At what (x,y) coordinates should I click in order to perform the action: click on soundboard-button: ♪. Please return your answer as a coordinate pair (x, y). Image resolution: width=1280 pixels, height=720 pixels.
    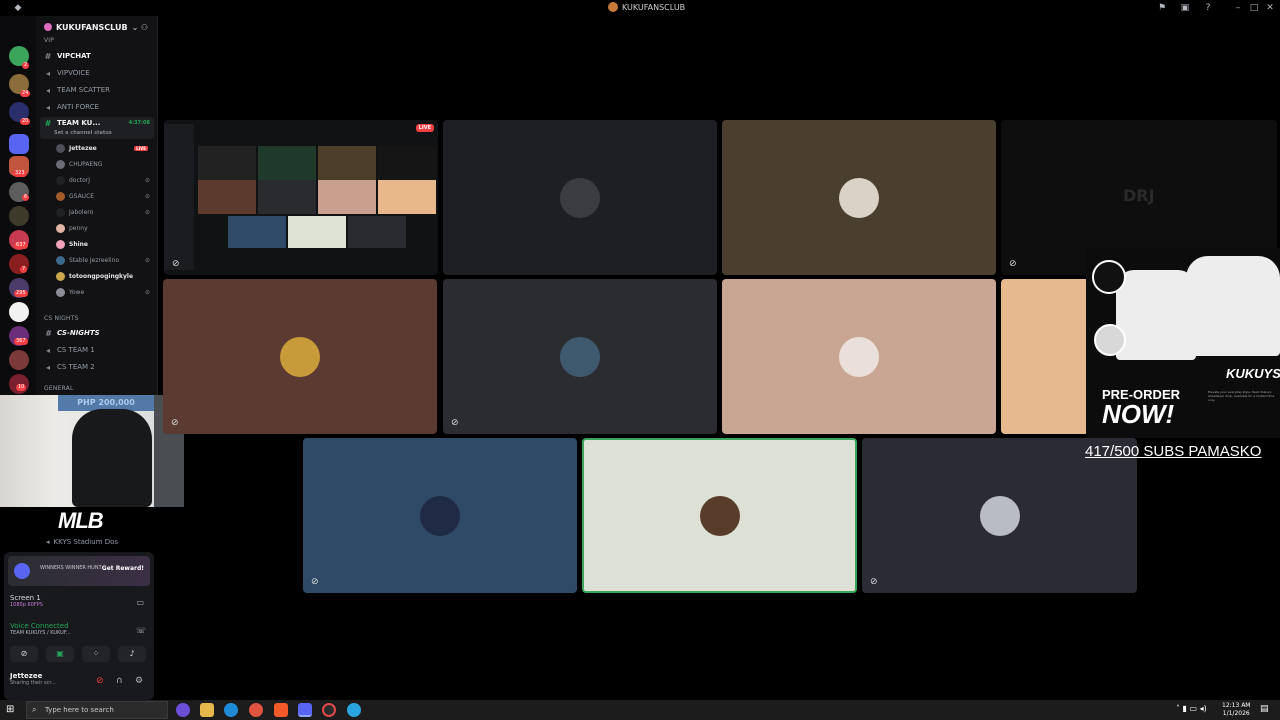
    Looking at the image, I should click on (132, 654).